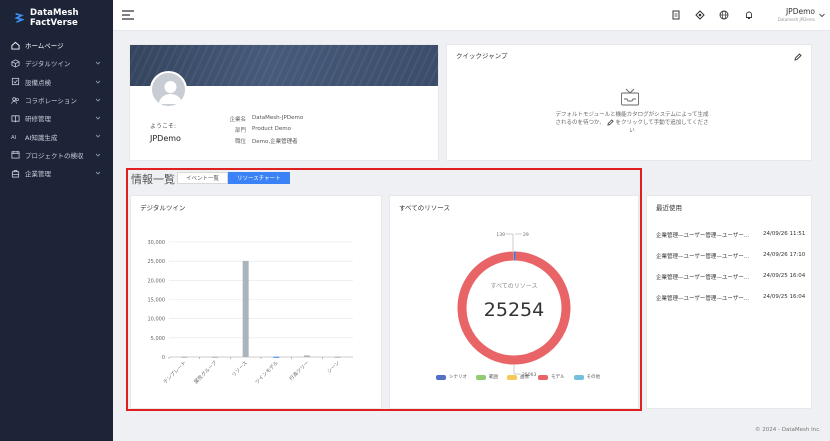 Image resolution: width=830 pixels, height=441 pixels. Describe the element at coordinates (15, 155) in the screenshot. I see `calendar-icon` at that location.